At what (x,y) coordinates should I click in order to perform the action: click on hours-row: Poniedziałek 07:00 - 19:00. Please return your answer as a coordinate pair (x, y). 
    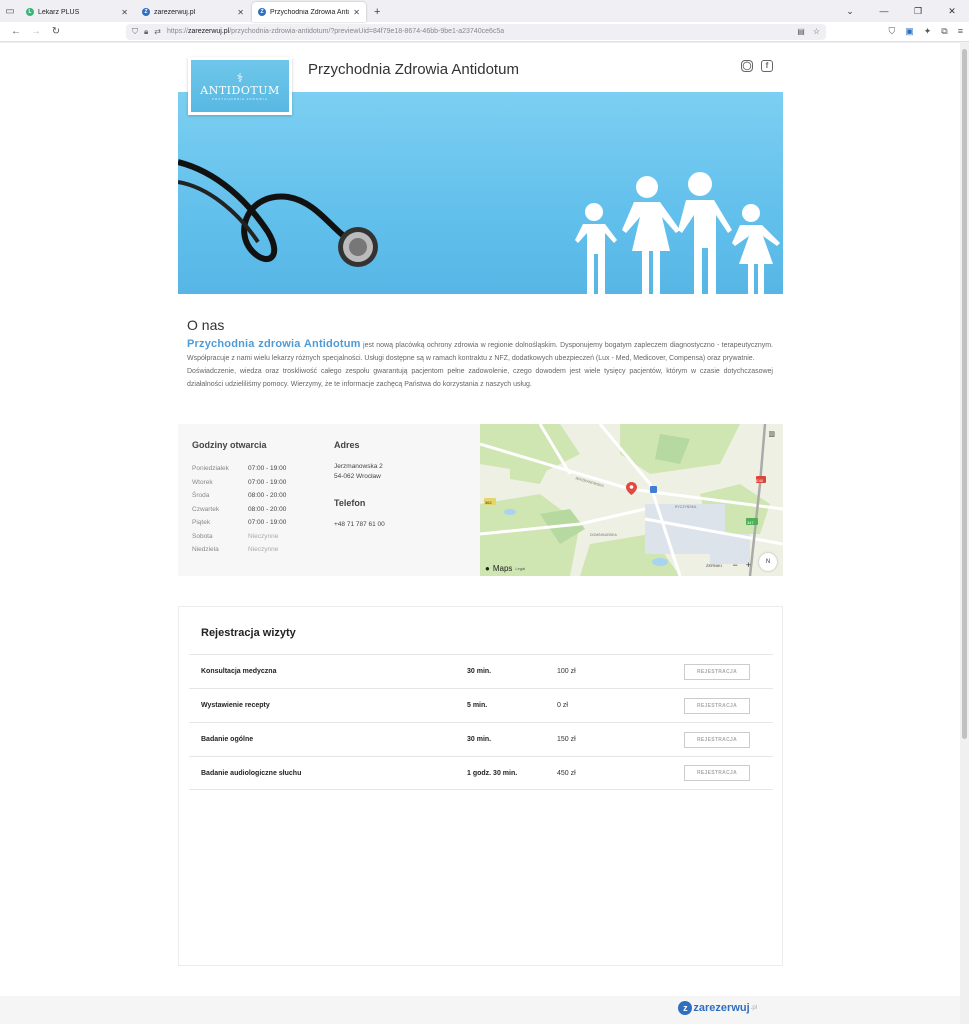
    Looking at the image, I should click on (257, 469).